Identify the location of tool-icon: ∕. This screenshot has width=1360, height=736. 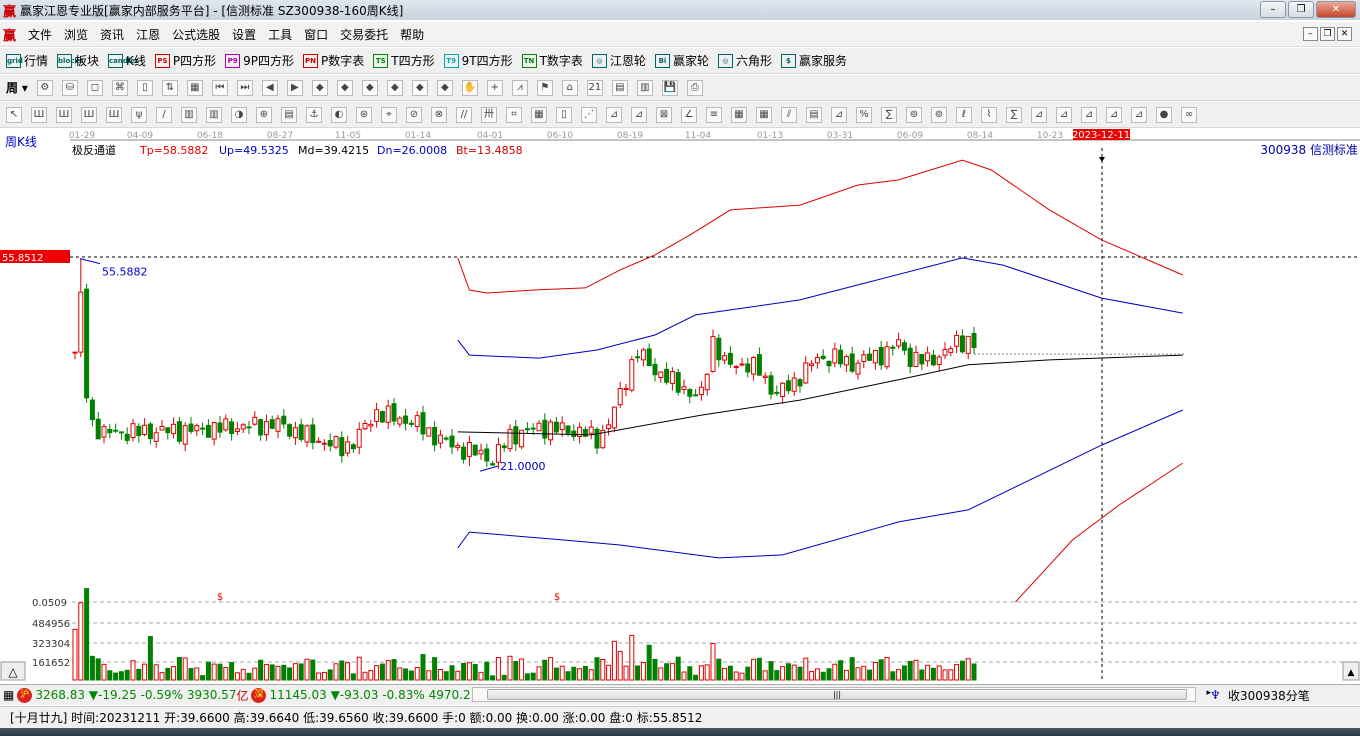
(164, 114).